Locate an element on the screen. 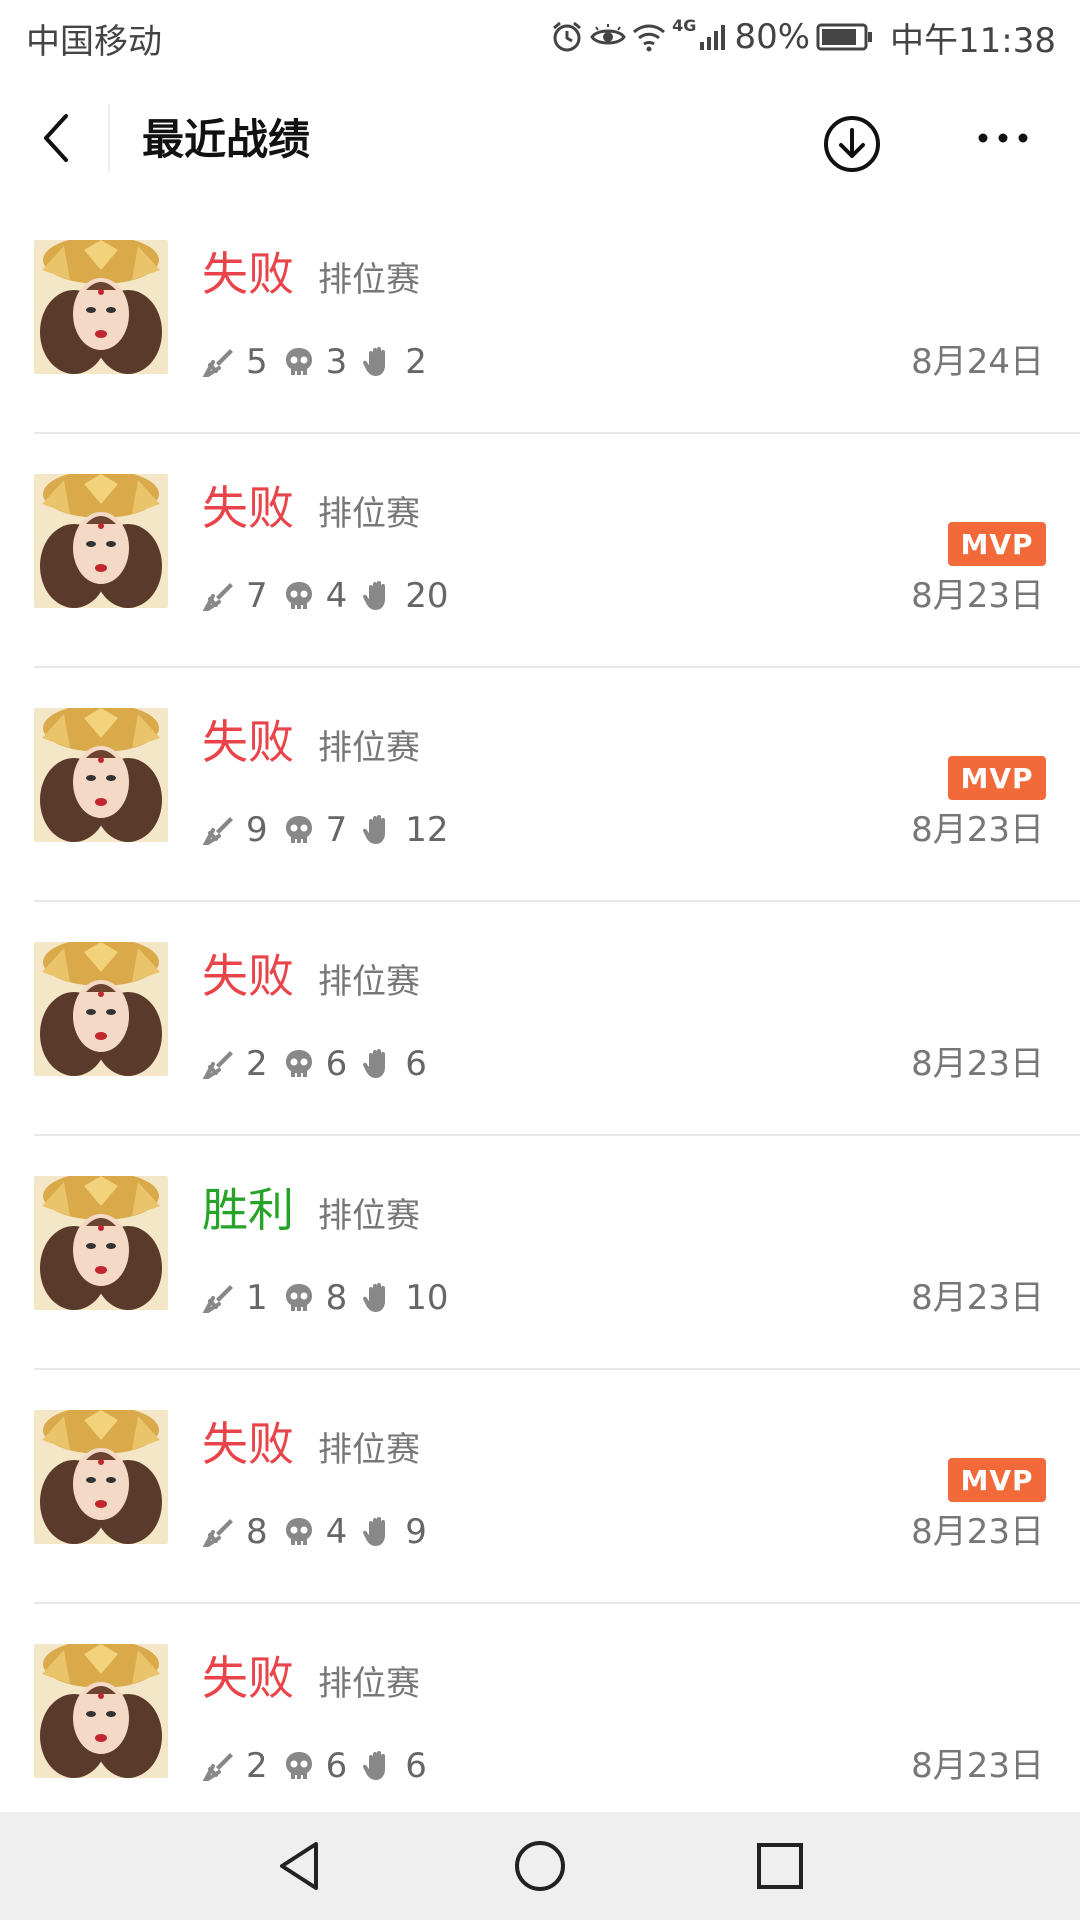 This screenshot has width=1080, height=1920. match-row: 失败 排位赛 7 4 20 MVP 8月23日 is located at coordinates (540, 551).